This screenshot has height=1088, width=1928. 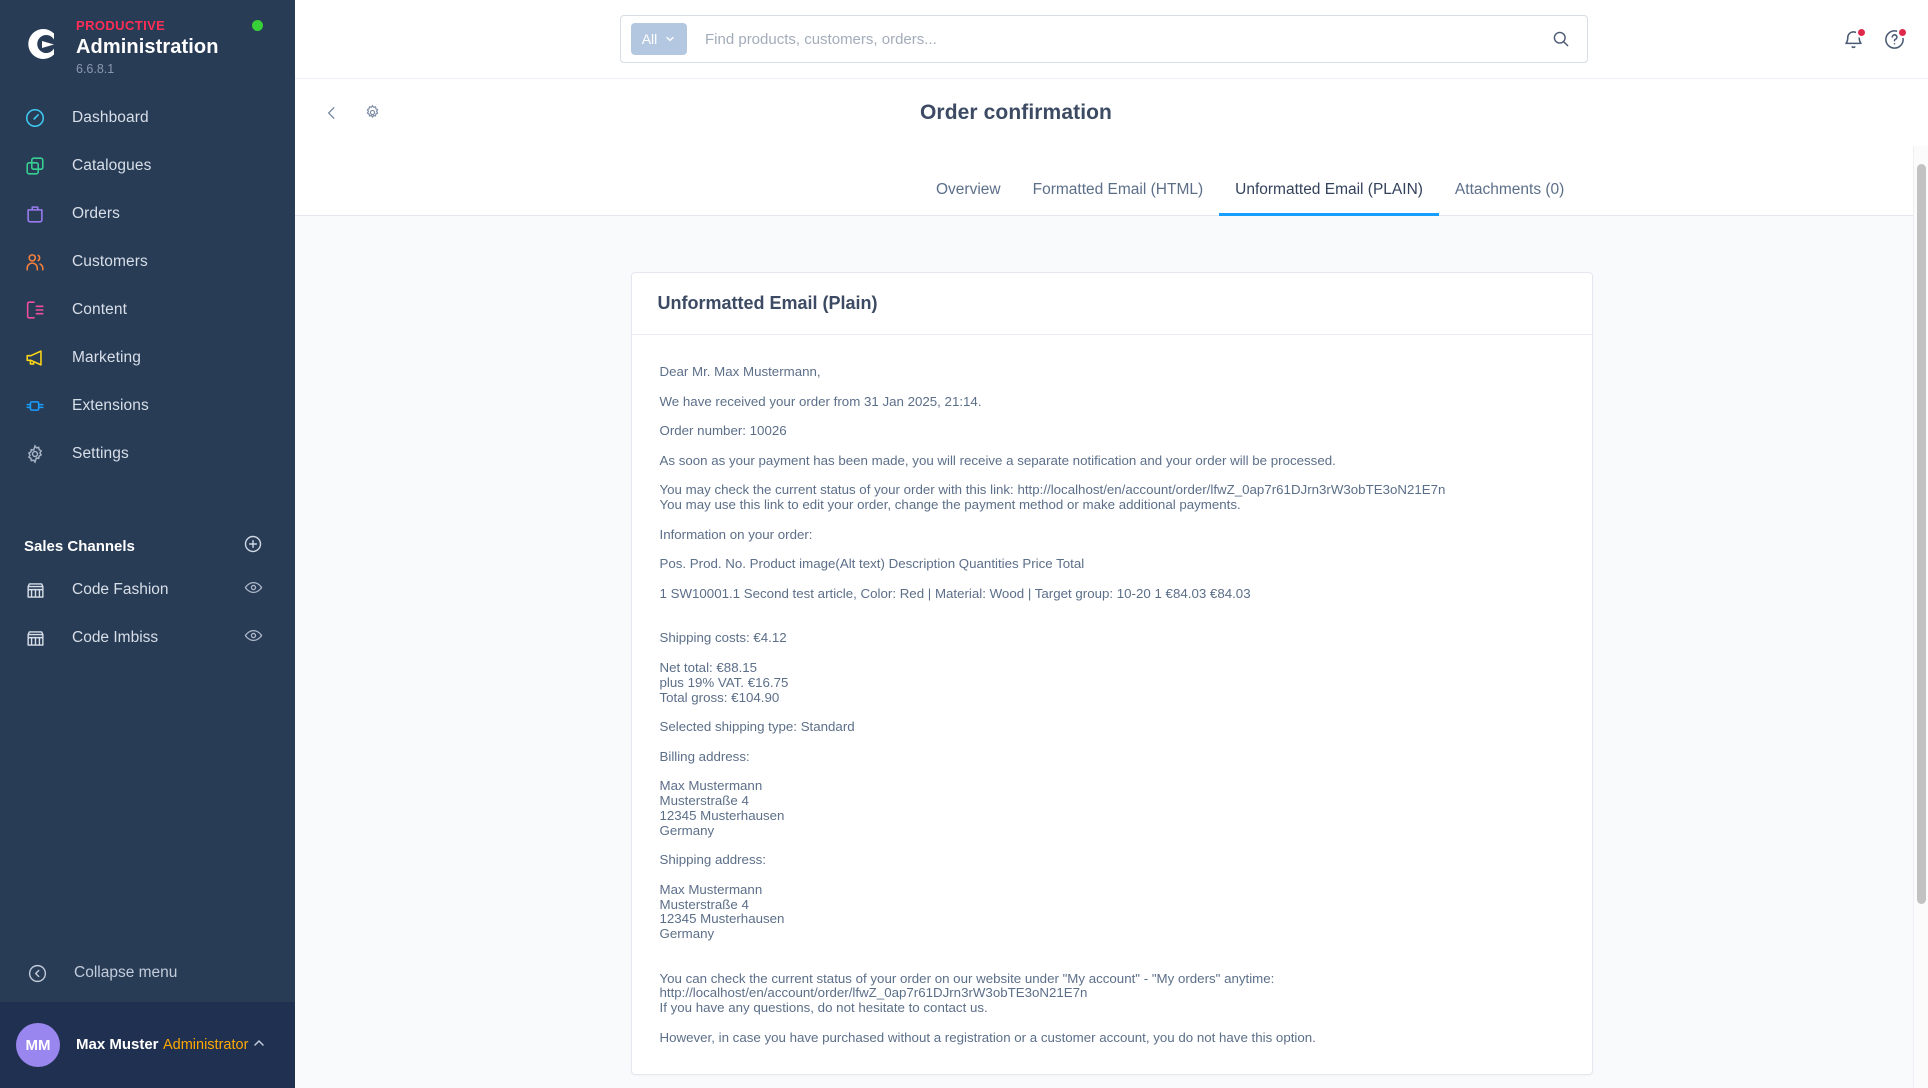 I want to click on sales-channel-code-imbiss: Code Imbiss, so click(x=147, y=638).